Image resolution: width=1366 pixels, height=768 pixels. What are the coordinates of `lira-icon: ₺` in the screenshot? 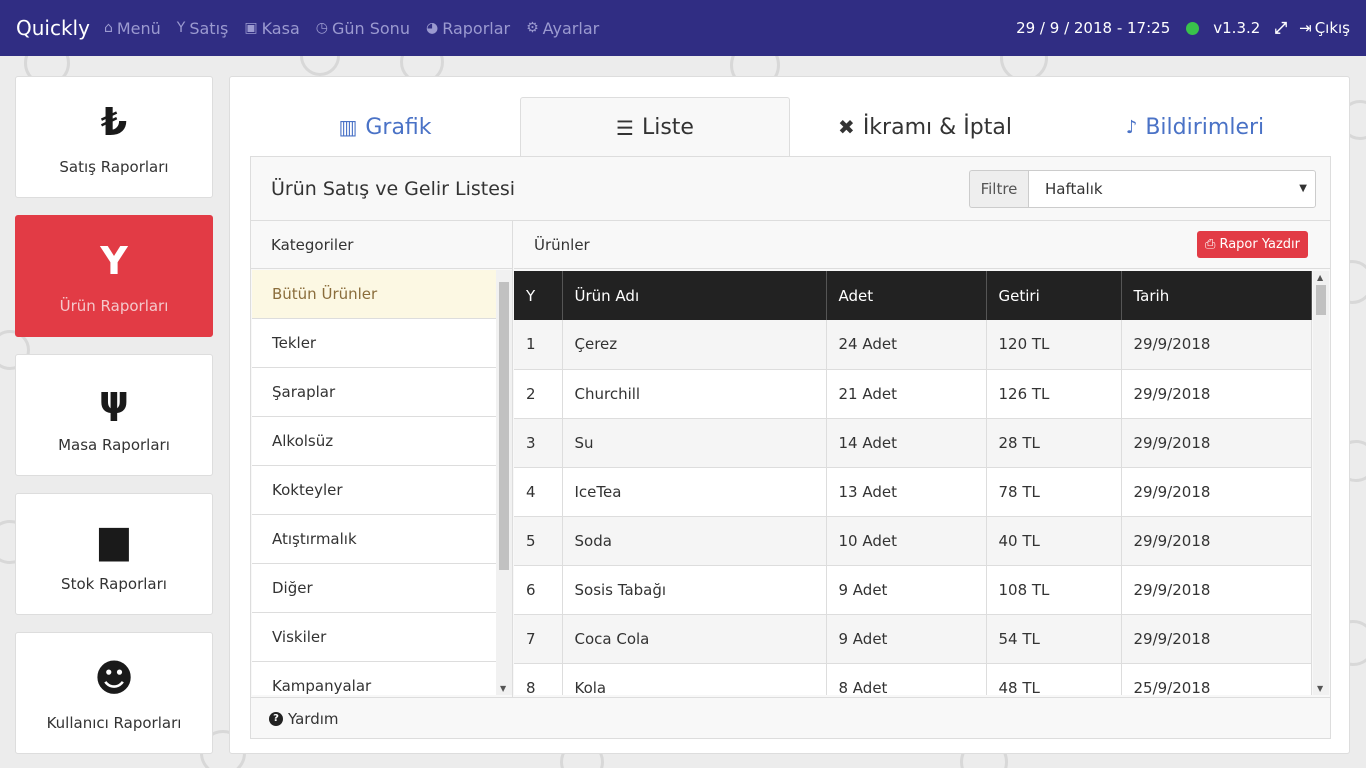 It's located at (114, 122).